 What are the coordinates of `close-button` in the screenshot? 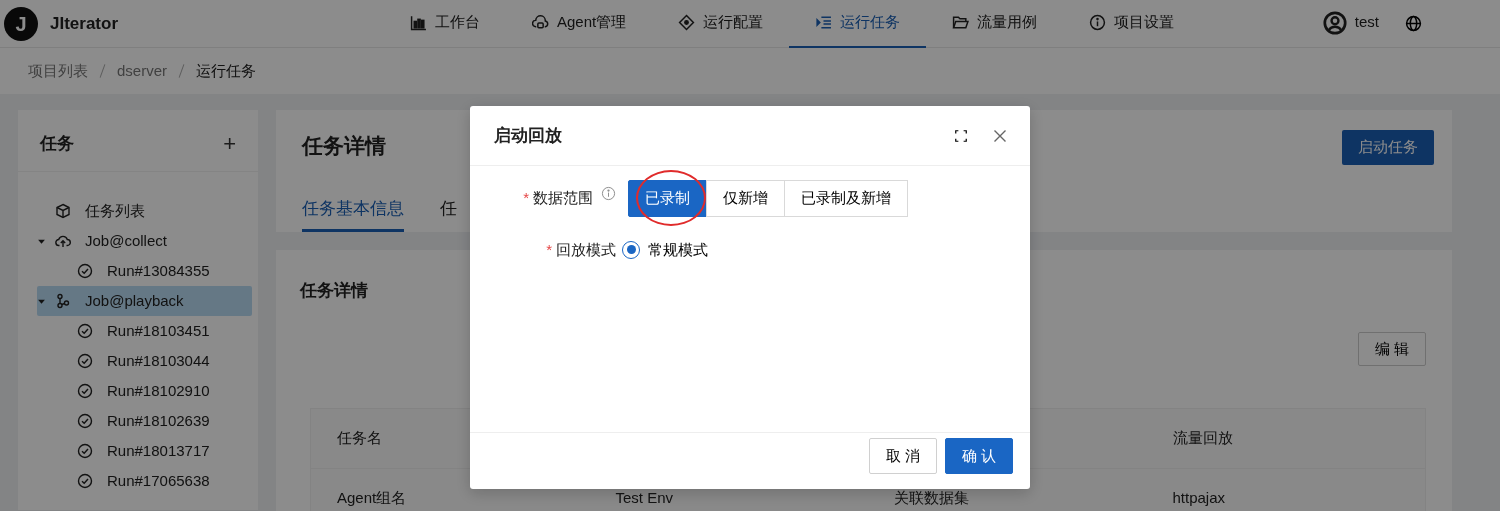 It's located at (1000, 135).